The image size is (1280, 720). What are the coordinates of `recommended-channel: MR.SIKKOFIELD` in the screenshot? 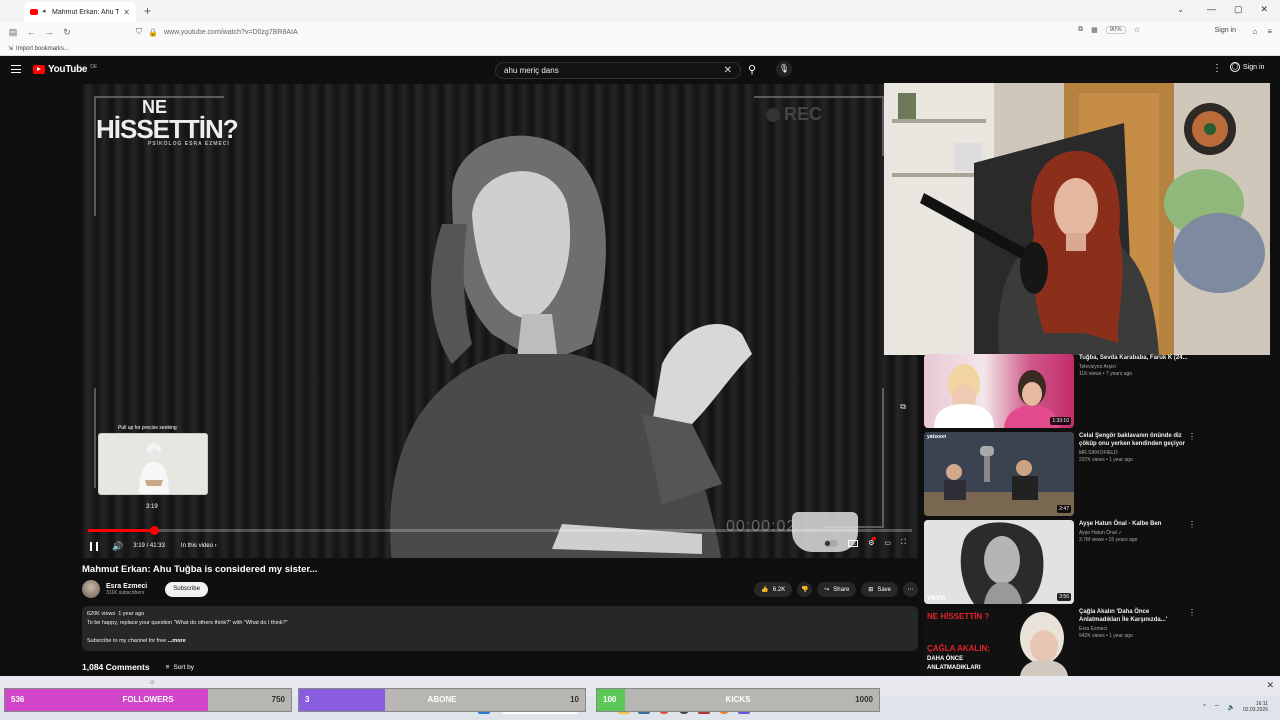 It's located at (1134, 453).